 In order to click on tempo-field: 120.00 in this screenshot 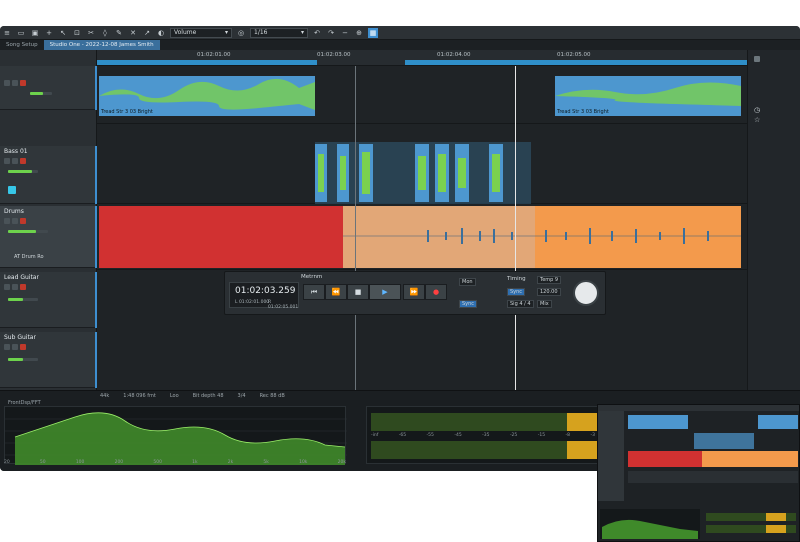, I will do `click(549, 292)`.